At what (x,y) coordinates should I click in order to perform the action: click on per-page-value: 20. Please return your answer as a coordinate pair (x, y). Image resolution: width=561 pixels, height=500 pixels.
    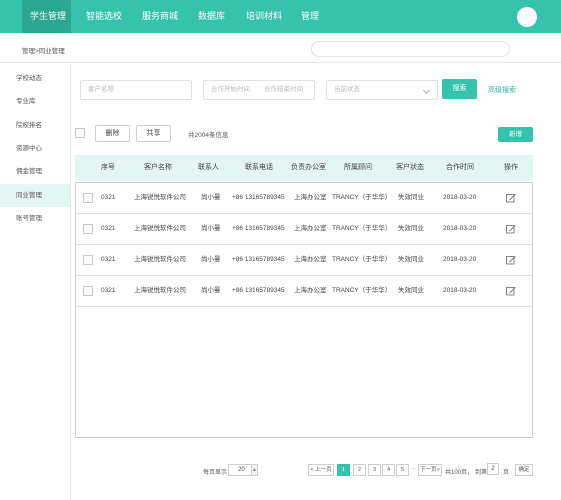
    Looking at the image, I should click on (241, 470).